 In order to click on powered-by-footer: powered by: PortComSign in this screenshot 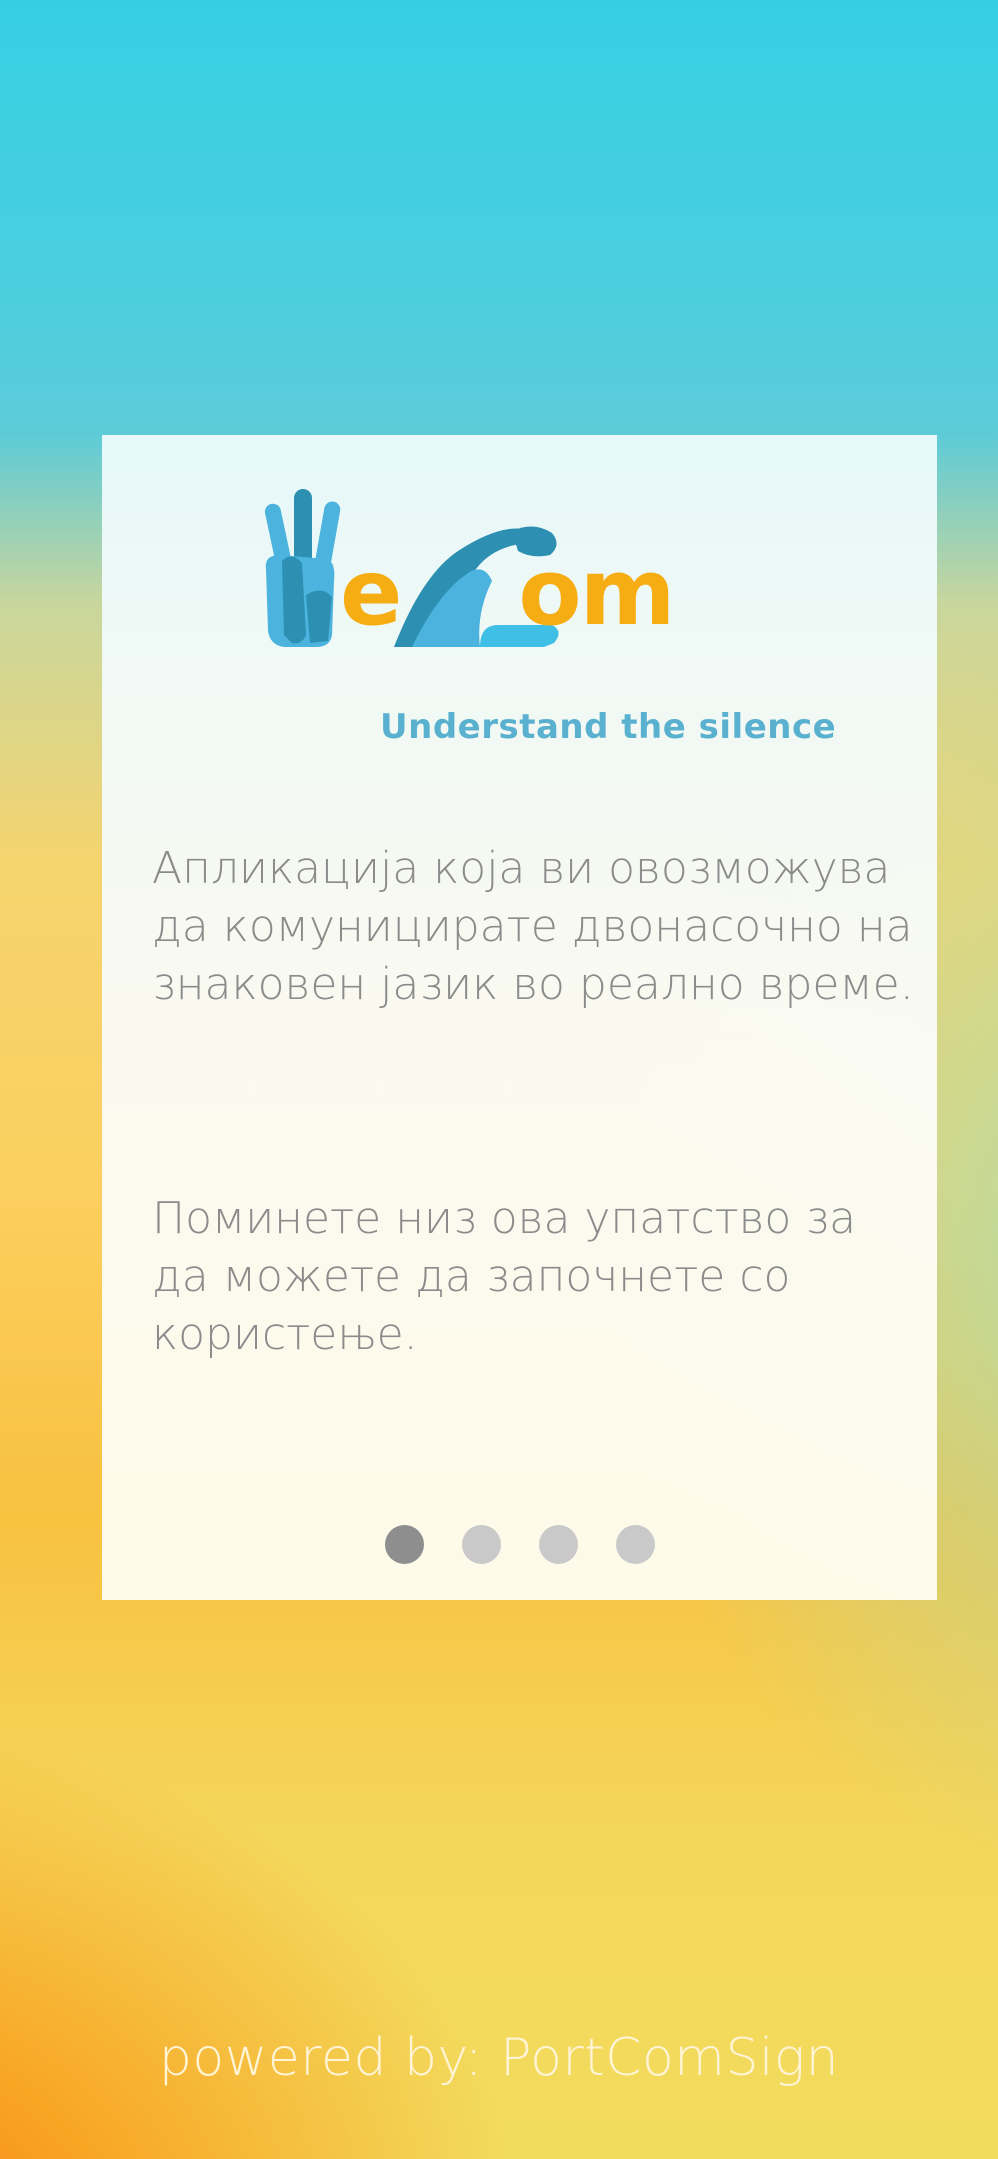, I will do `click(499, 2058)`.